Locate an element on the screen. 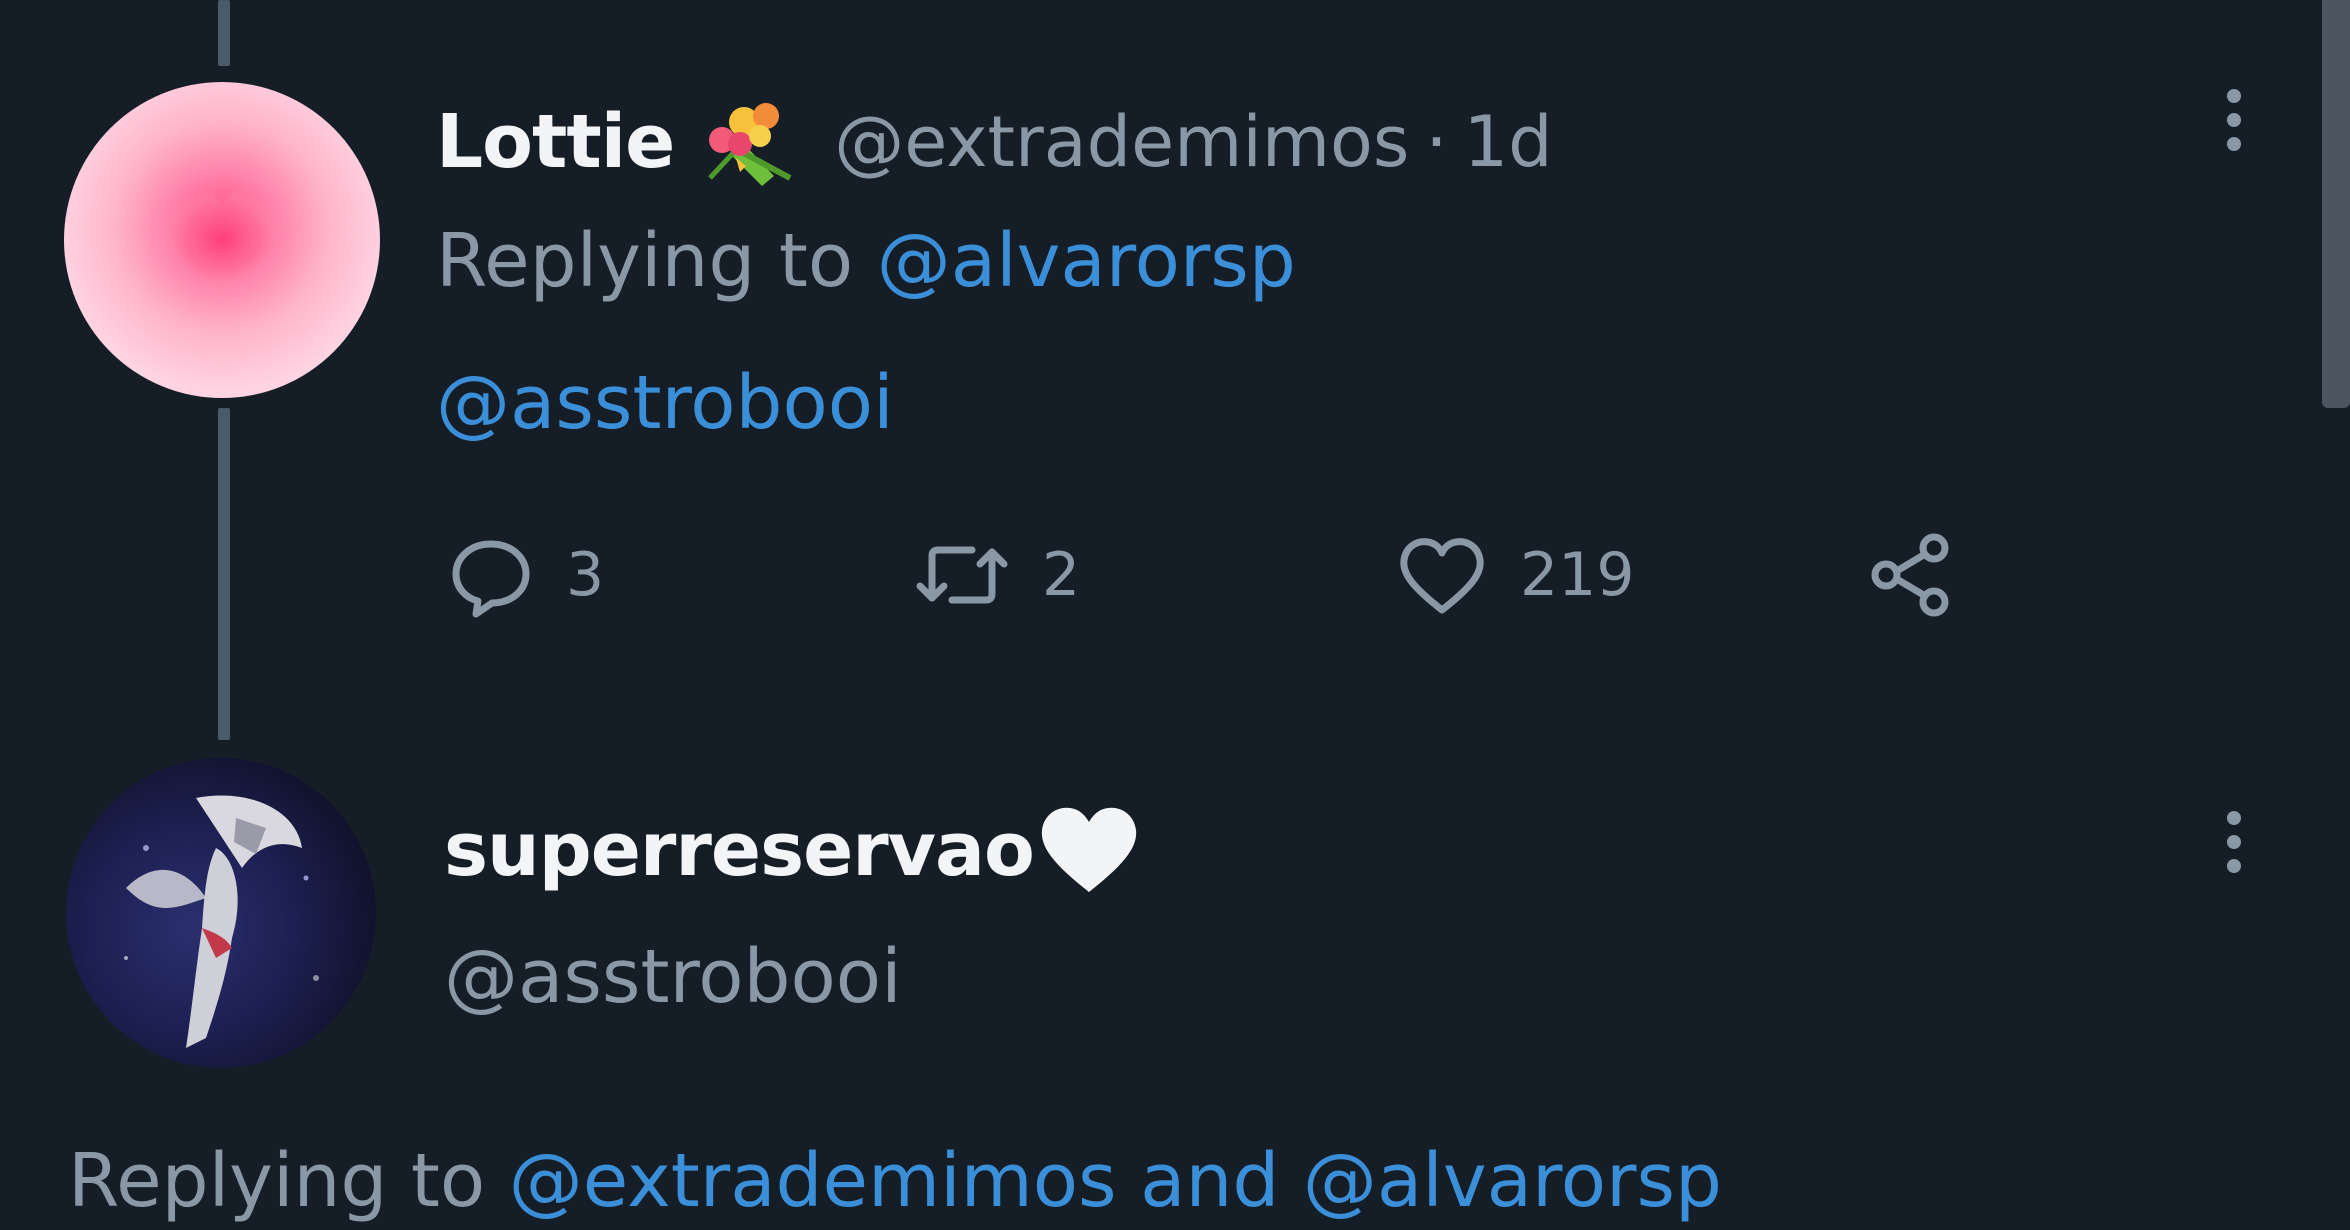 The width and height of the screenshot is (2350, 1230). reply-button: 3 is located at coordinates (525, 575).